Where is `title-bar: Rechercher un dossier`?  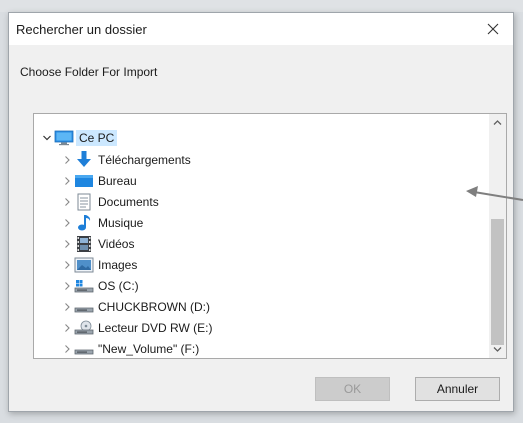
title-bar: Rechercher un dossier is located at coordinates (261, 29).